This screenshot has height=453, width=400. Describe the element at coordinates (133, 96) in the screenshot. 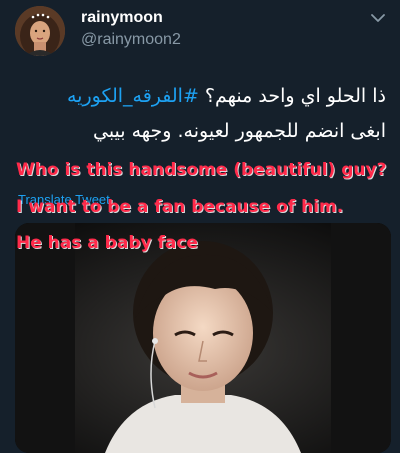

I see `hashtag-link: #الفرقه_الكوريه` at that location.